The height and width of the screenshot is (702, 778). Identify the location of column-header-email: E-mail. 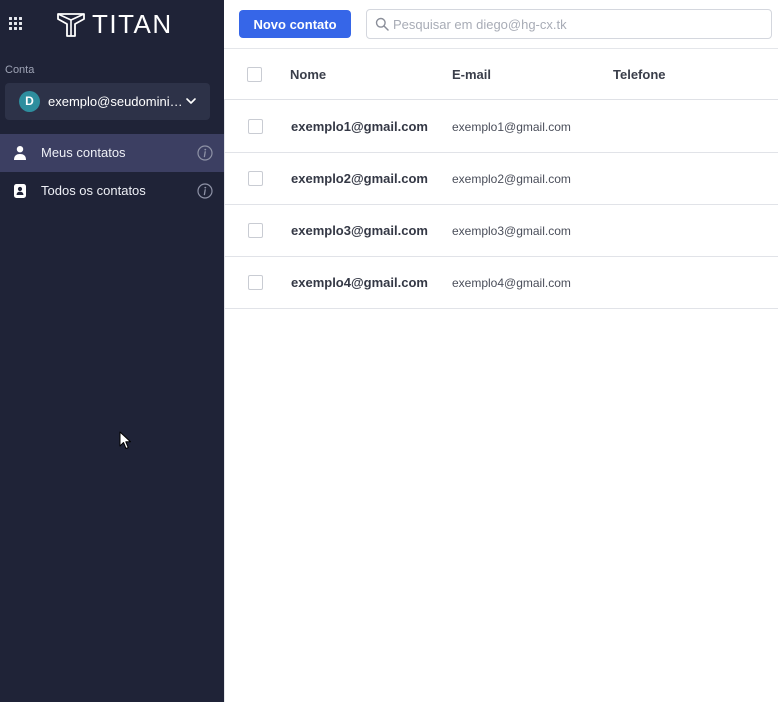
(471, 75).